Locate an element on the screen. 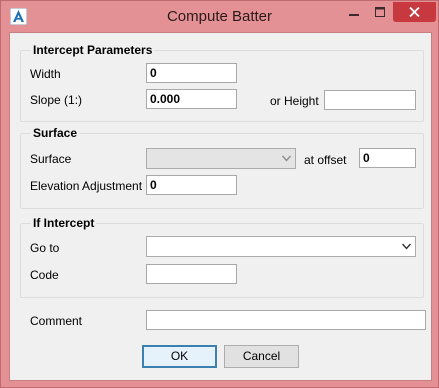 The height and width of the screenshot is (388, 439). minimize-button is located at coordinates (354, 12).